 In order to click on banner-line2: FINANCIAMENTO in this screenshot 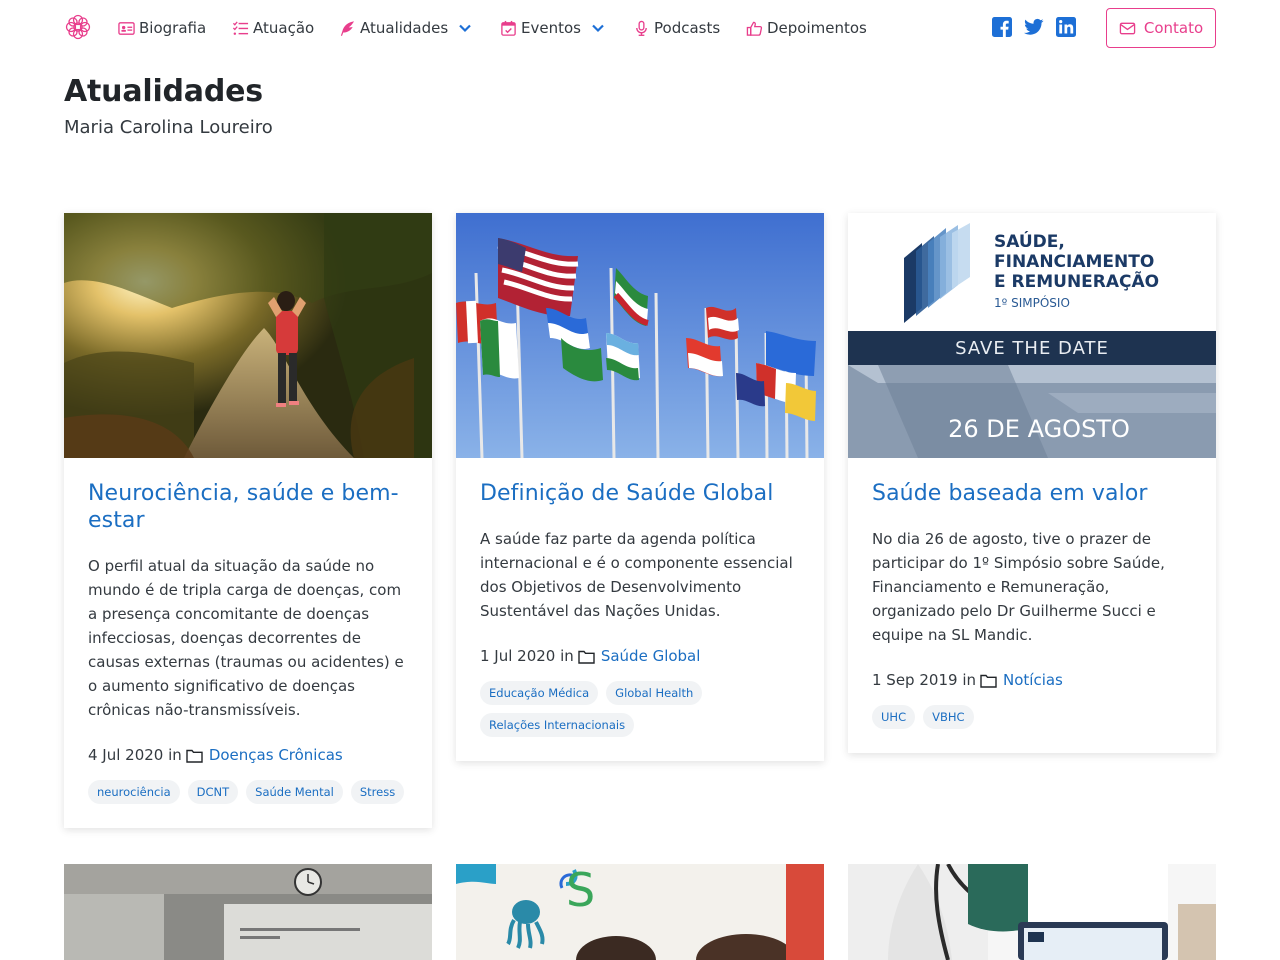, I will do `click(1074, 262)`.